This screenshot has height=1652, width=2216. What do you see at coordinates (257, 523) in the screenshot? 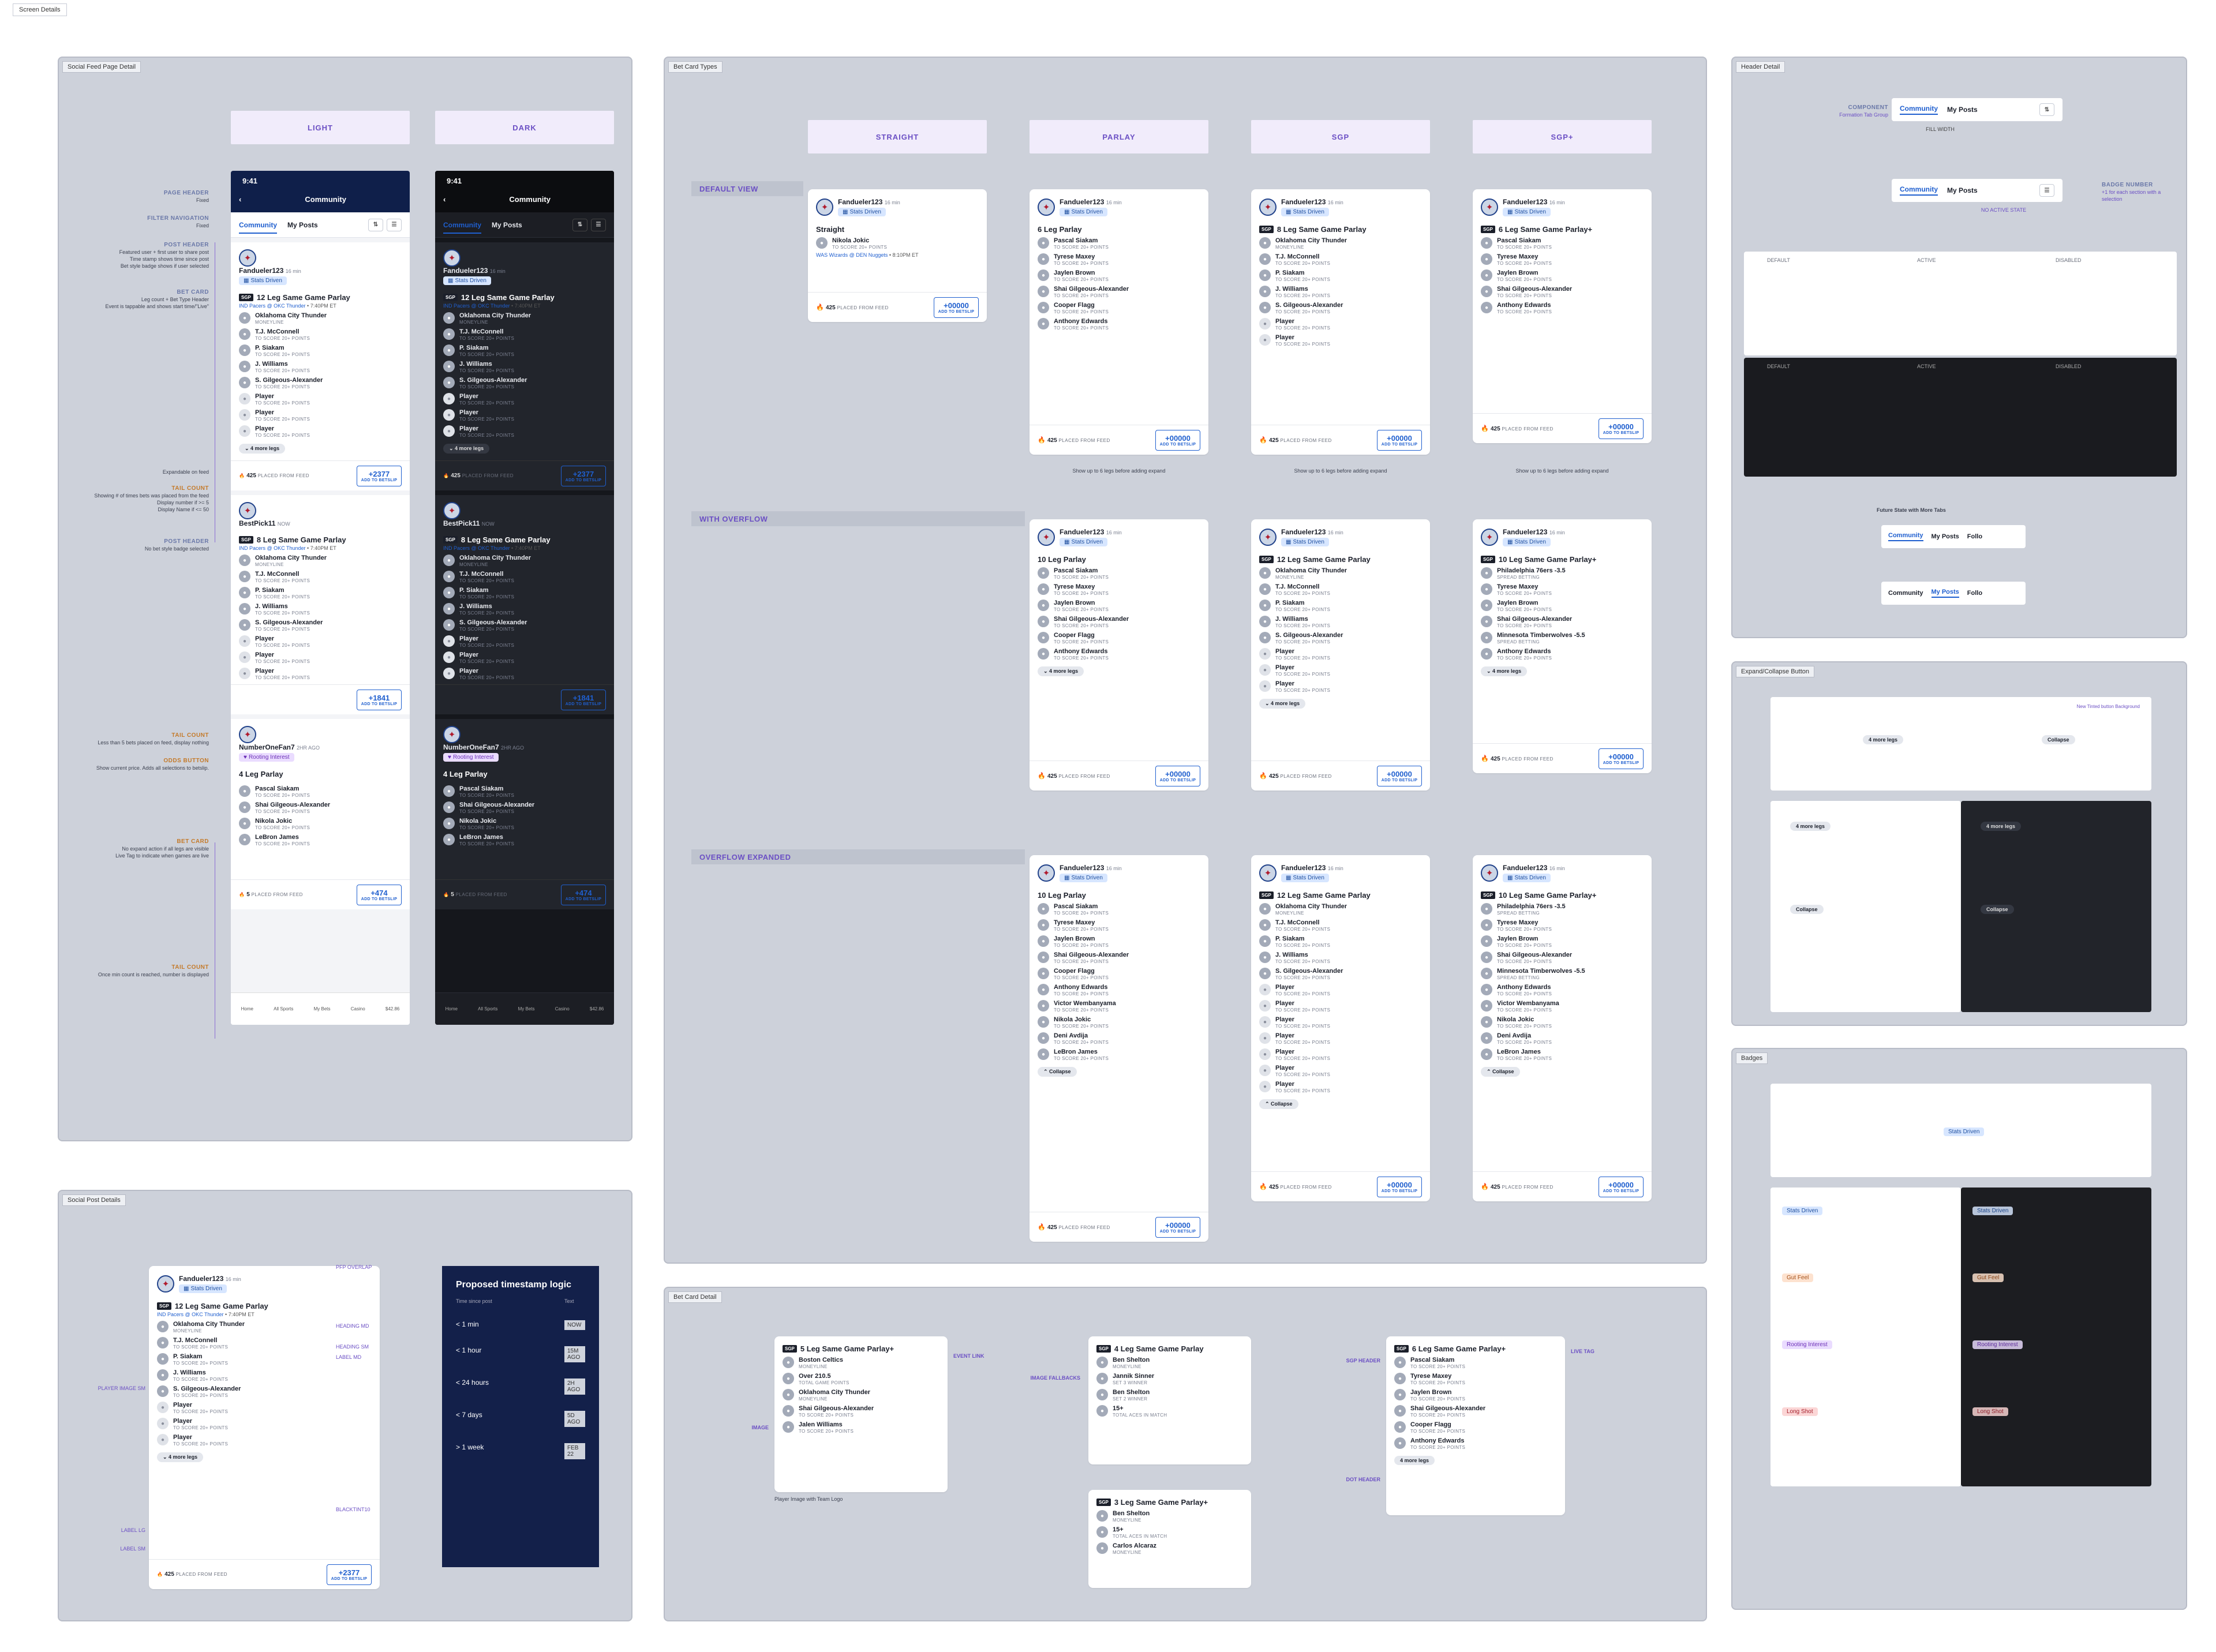
I see `username: BestPick11` at bounding box center [257, 523].